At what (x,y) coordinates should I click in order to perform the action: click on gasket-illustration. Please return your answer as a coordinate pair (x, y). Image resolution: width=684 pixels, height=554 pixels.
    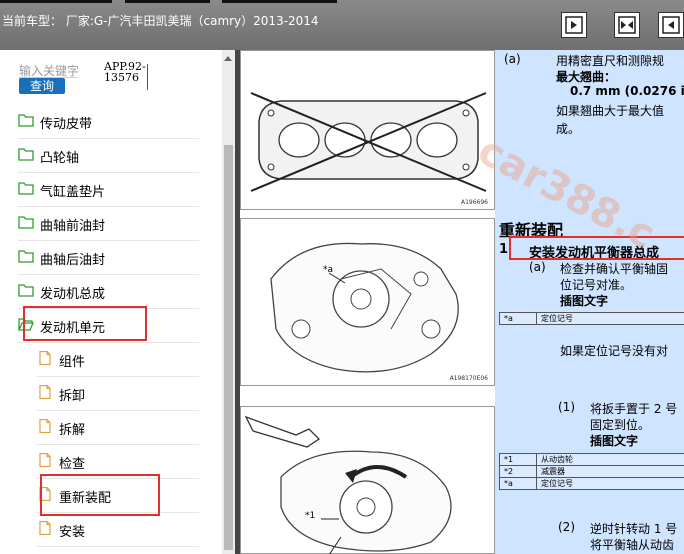
    Looking at the image, I should click on (368, 142).